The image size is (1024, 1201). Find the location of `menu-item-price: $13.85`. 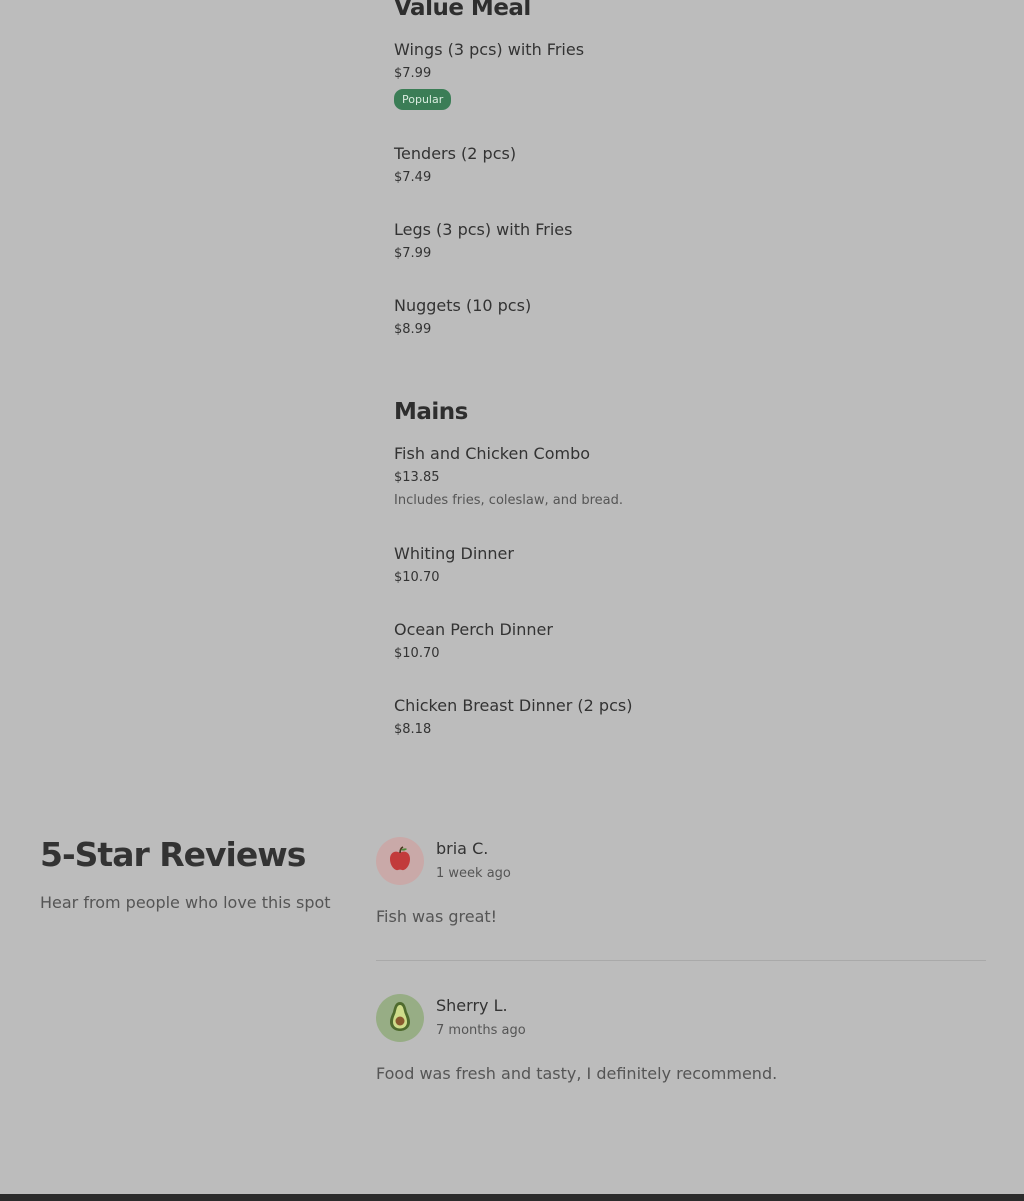

menu-item-price: $13.85 is located at coordinates (417, 477).